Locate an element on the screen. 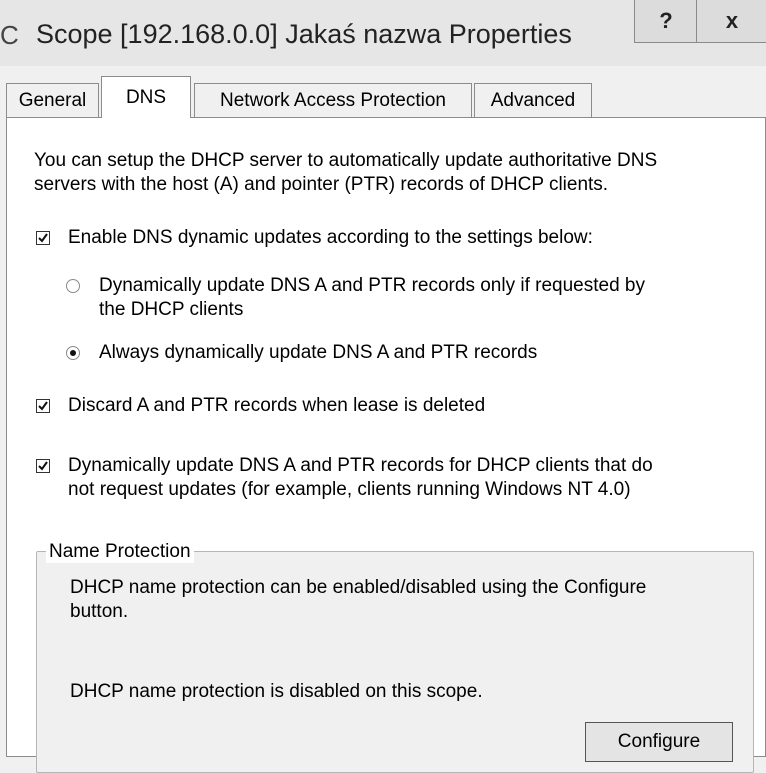 This screenshot has width=766, height=773. configure-button: Configure is located at coordinates (659, 742).